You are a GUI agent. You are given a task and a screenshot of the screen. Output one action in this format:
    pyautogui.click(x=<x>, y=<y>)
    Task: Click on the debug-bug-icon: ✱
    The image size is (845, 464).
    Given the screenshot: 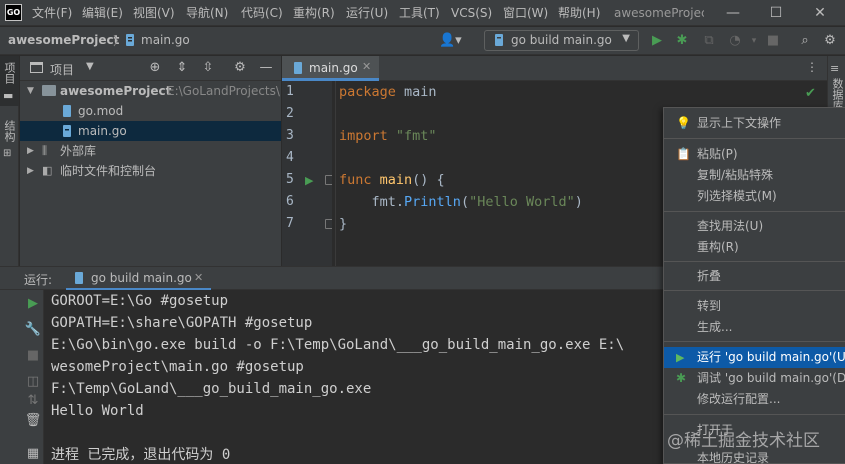 What is the action you would take?
    pyautogui.click(x=682, y=41)
    